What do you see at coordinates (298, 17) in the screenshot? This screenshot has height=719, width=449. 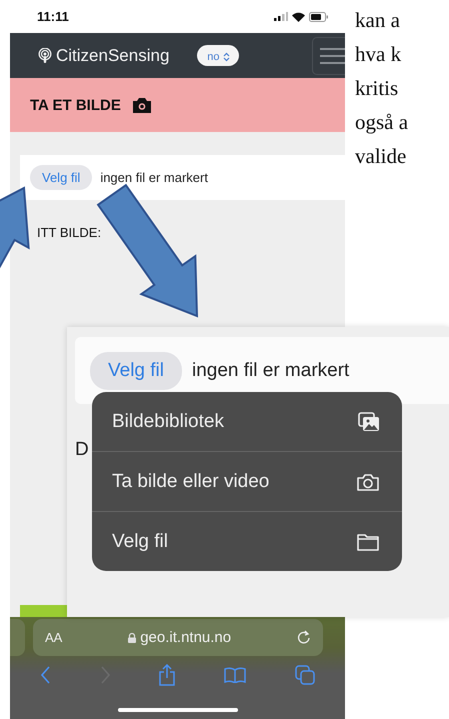 I see `wifi-icon` at bounding box center [298, 17].